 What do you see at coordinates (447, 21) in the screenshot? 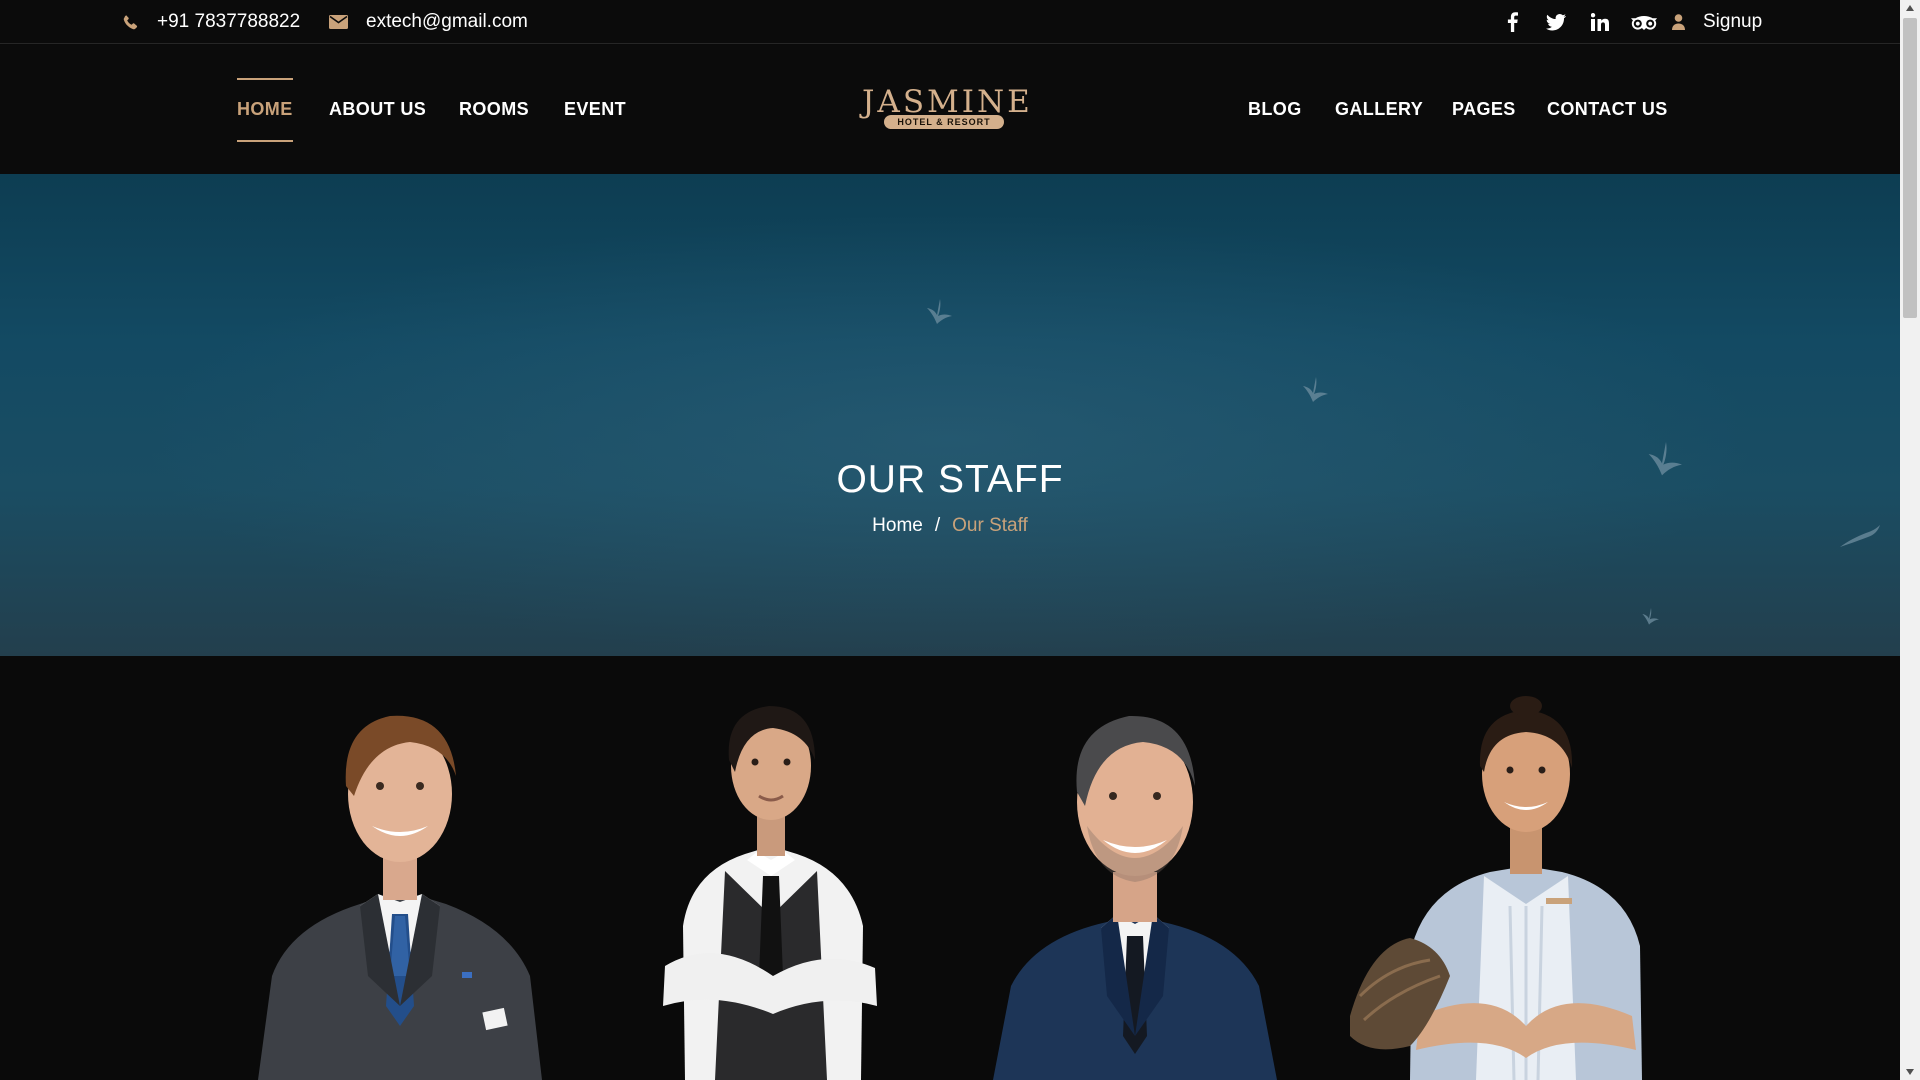
I see `email-address: extech@gmail.com` at bounding box center [447, 21].